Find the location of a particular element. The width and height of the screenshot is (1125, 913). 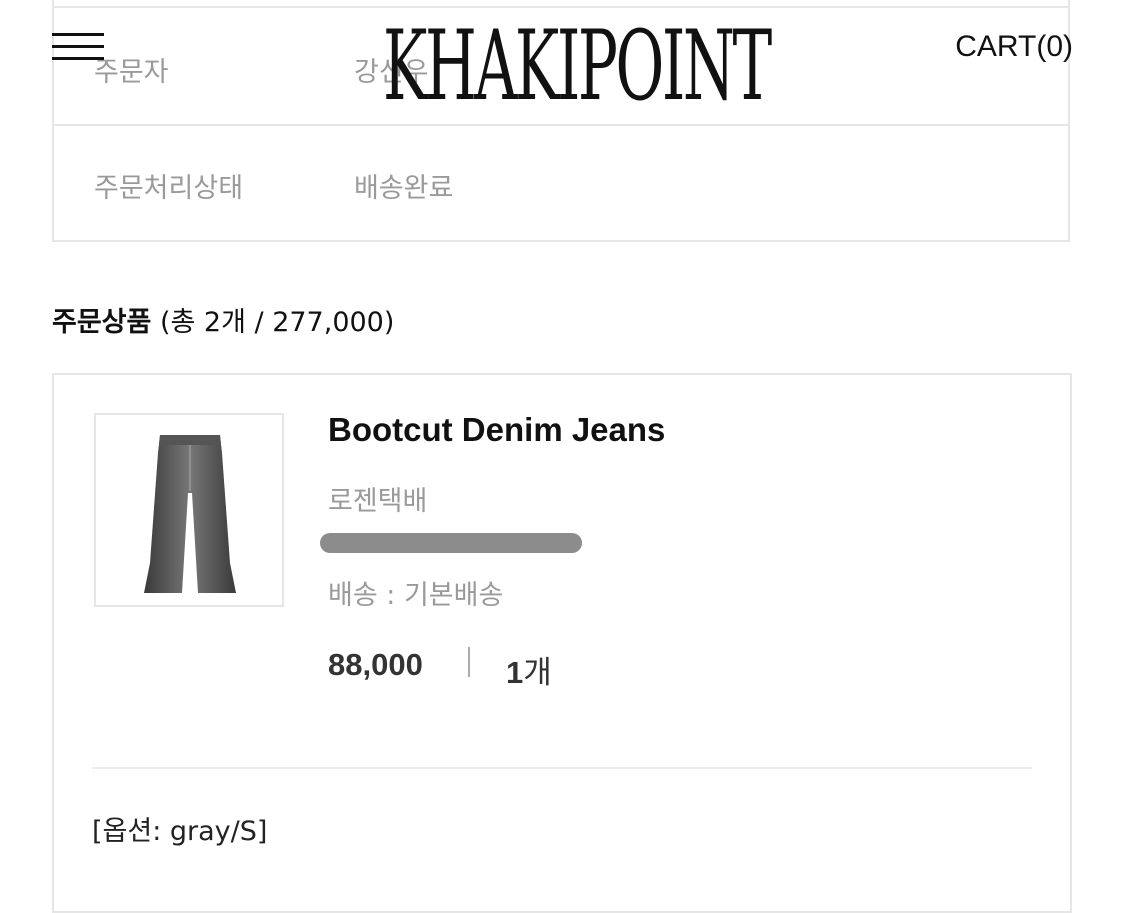

product-quantity: 1개 is located at coordinates (529, 669).